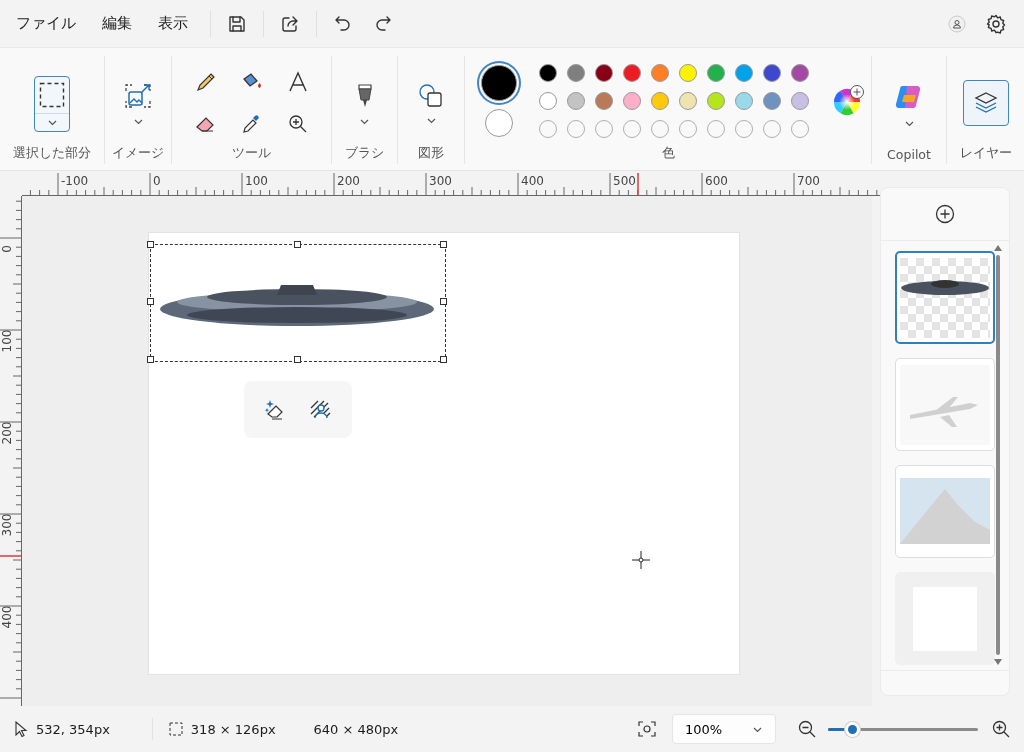  I want to click on group-label: Copilot, so click(909, 155).